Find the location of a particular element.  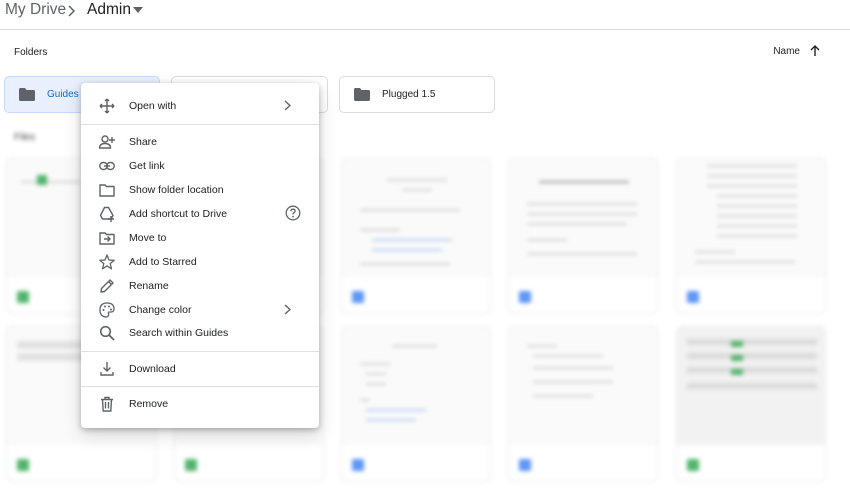

folder-move-icon is located at coordinates (107, 238).